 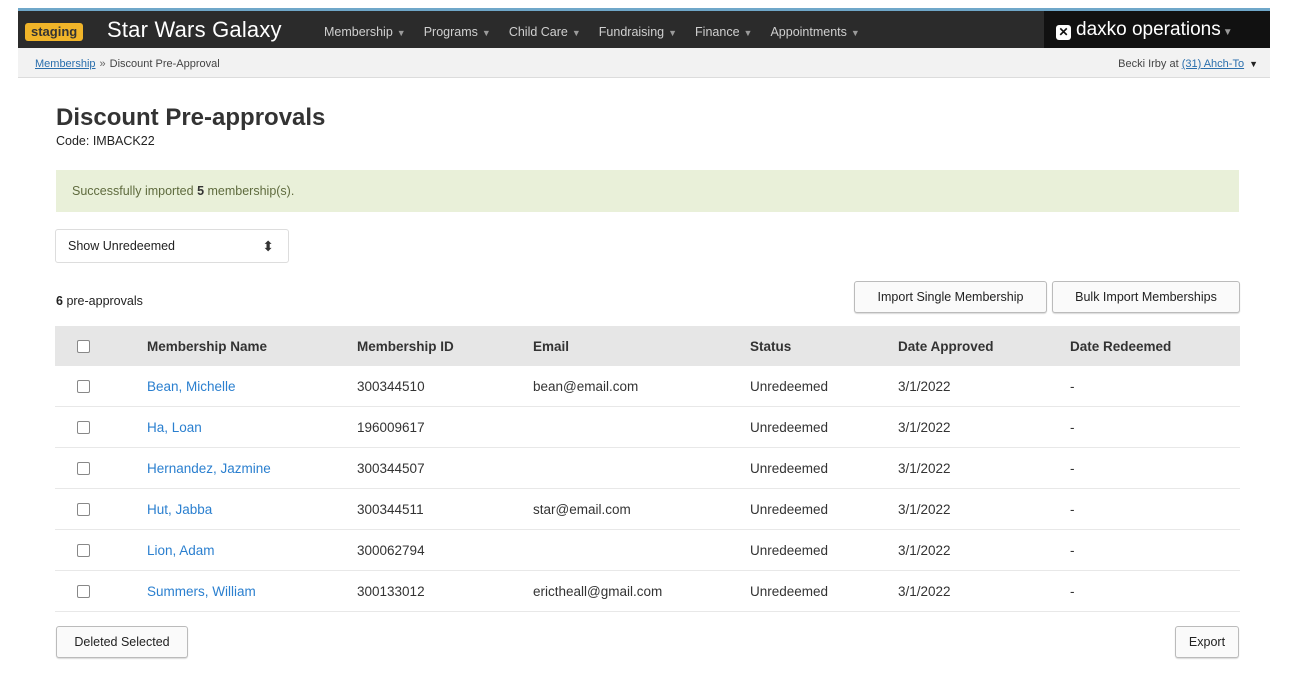 What do you see at coordinates (1253, 64) in the screenshot?
I see `caret-down-icon: ▼` at bounding box center [1253, 64].